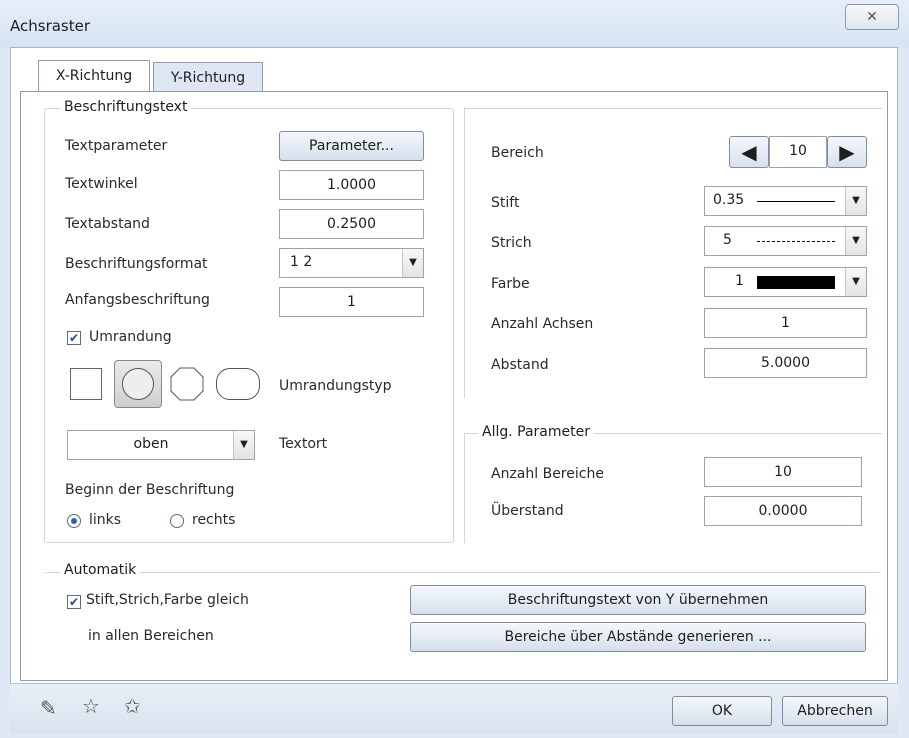 This screenshot has height=738, width=909. I want to click on beschriftungsformat-value: 1 2, so click(301, 262).